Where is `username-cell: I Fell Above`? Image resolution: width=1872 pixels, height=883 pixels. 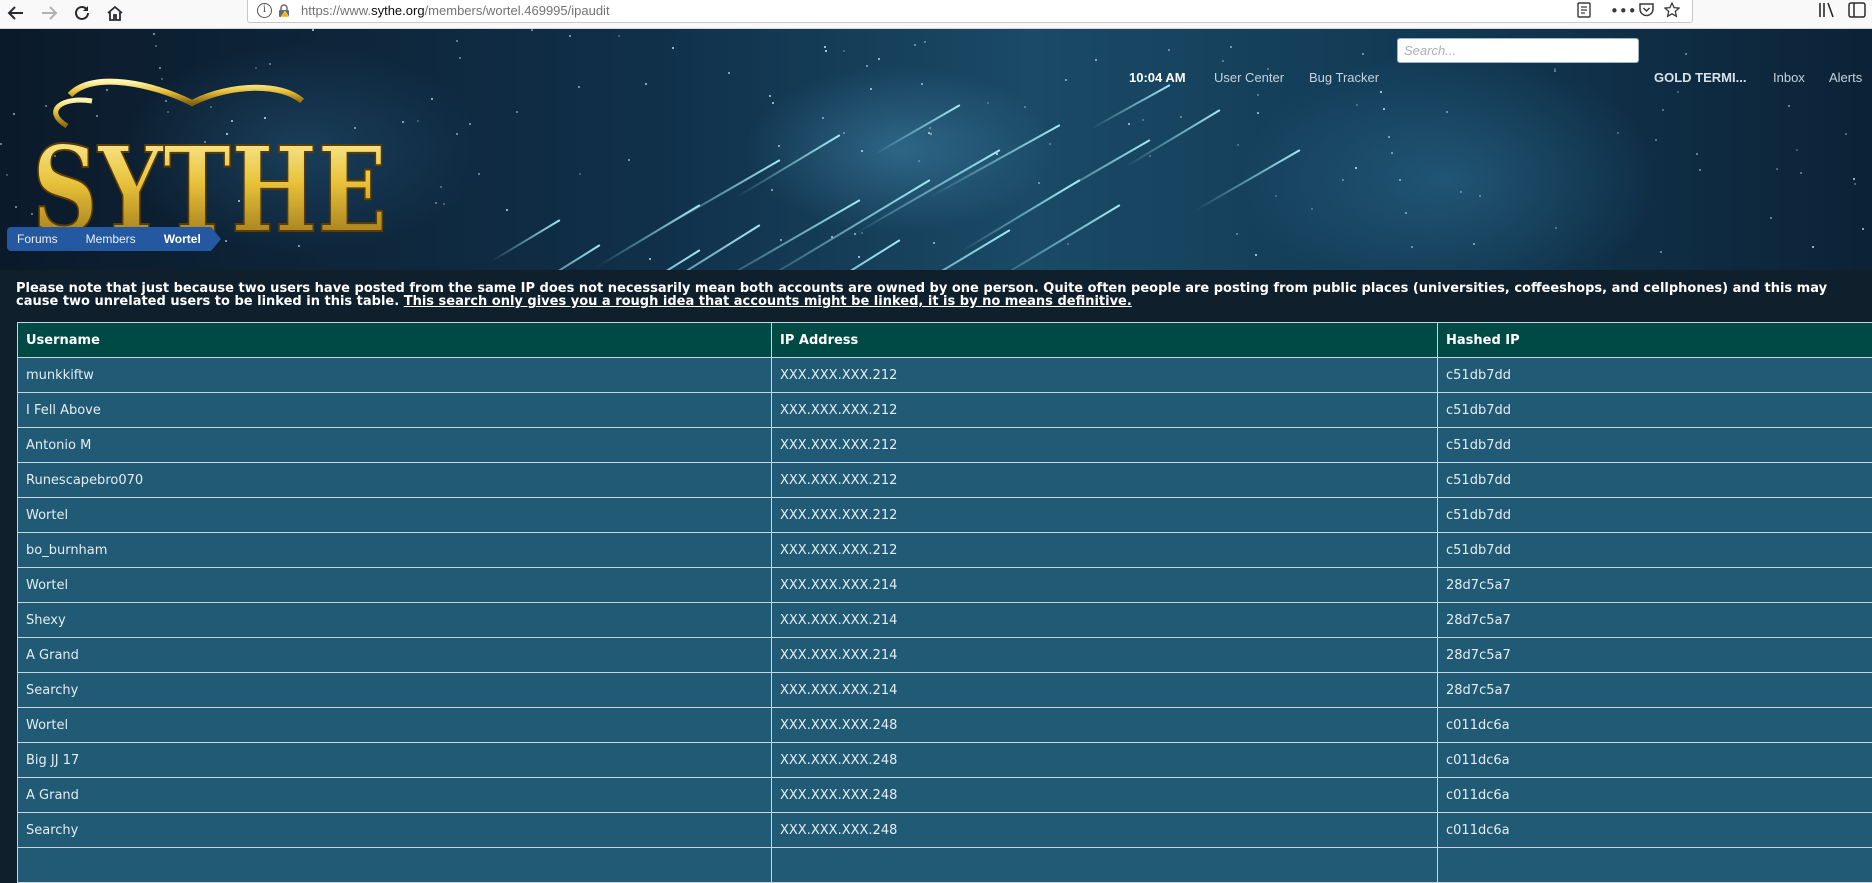
username-cell: I Fell Above is located at coordinates (395, 410).